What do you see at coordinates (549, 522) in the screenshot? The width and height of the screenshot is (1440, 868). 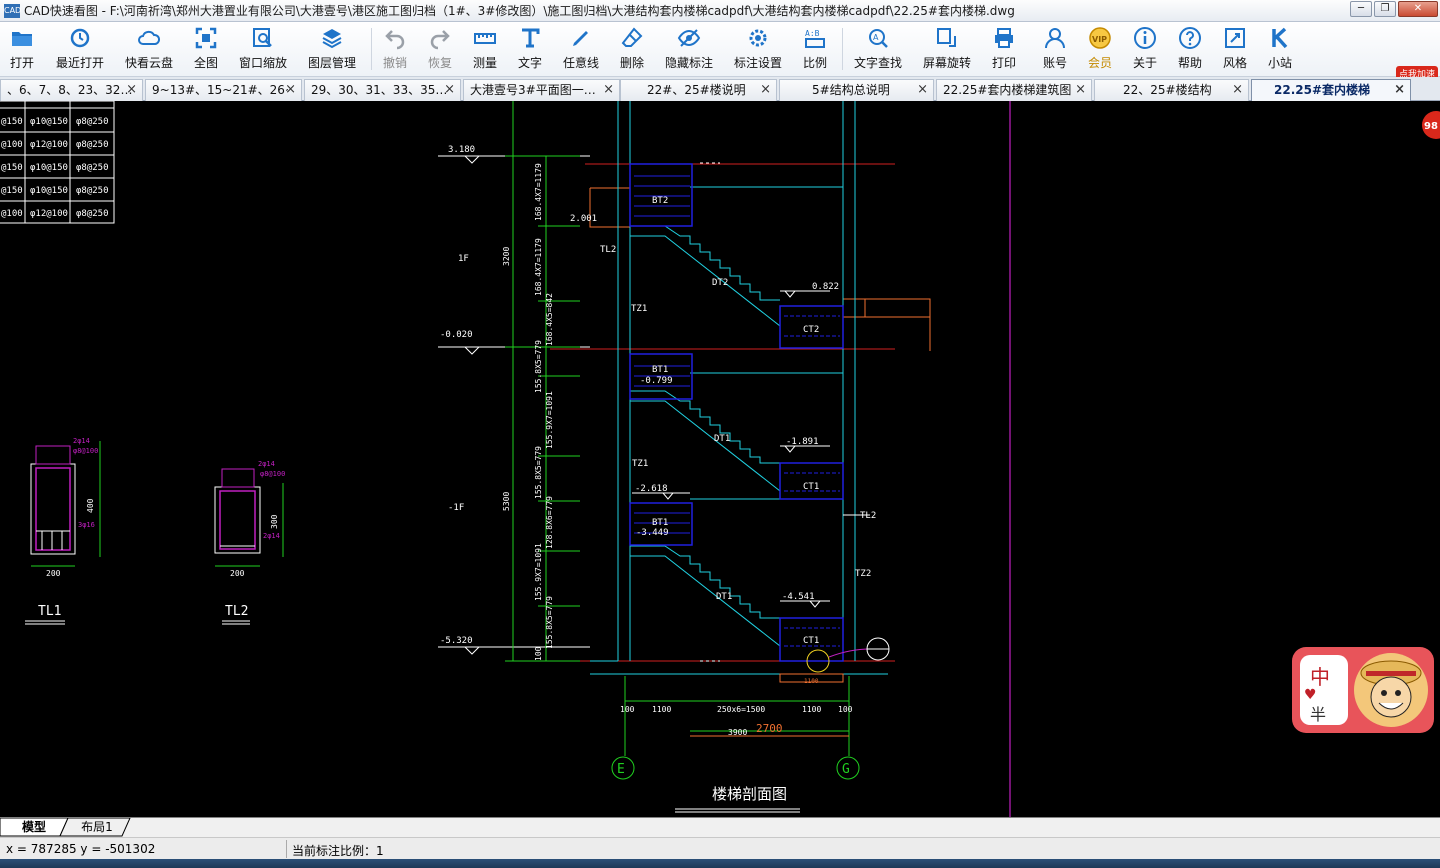 I see `dimension-label: 128.8X6=779` at bounding box center [549, 522].